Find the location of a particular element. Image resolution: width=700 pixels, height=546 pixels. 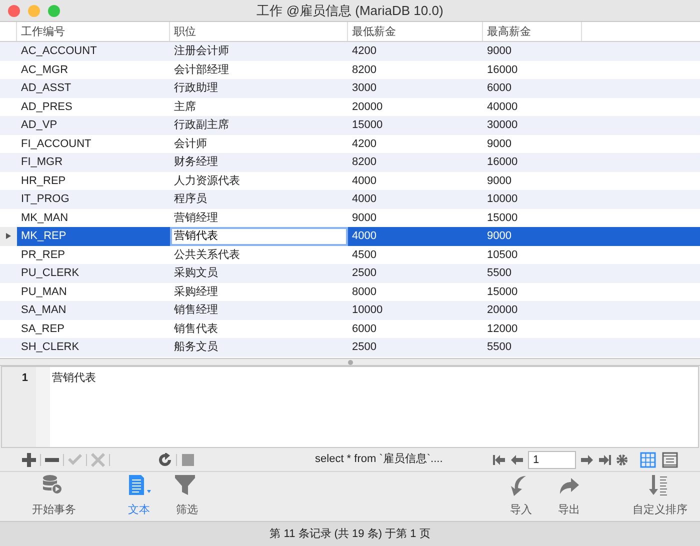

table-cell-text: AC_MGR is located at coordinates (45, 70).